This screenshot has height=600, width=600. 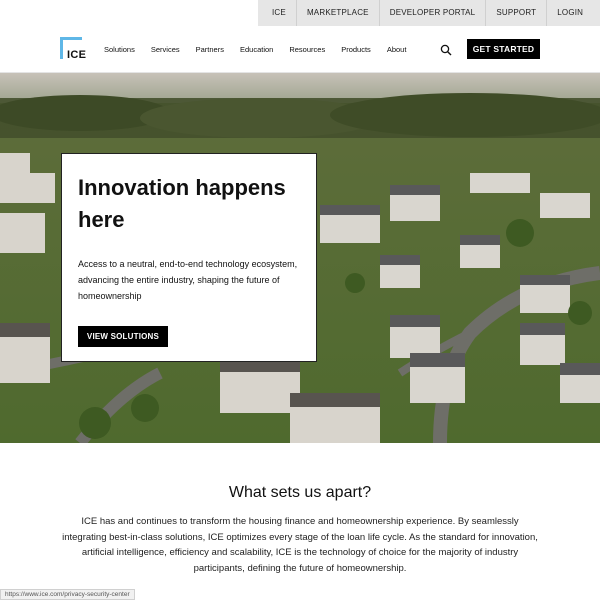 What do you see at coordinates (356, 49) in the screenshot?
I see `nav-item-products: Products` at bounding box center [356, 49].